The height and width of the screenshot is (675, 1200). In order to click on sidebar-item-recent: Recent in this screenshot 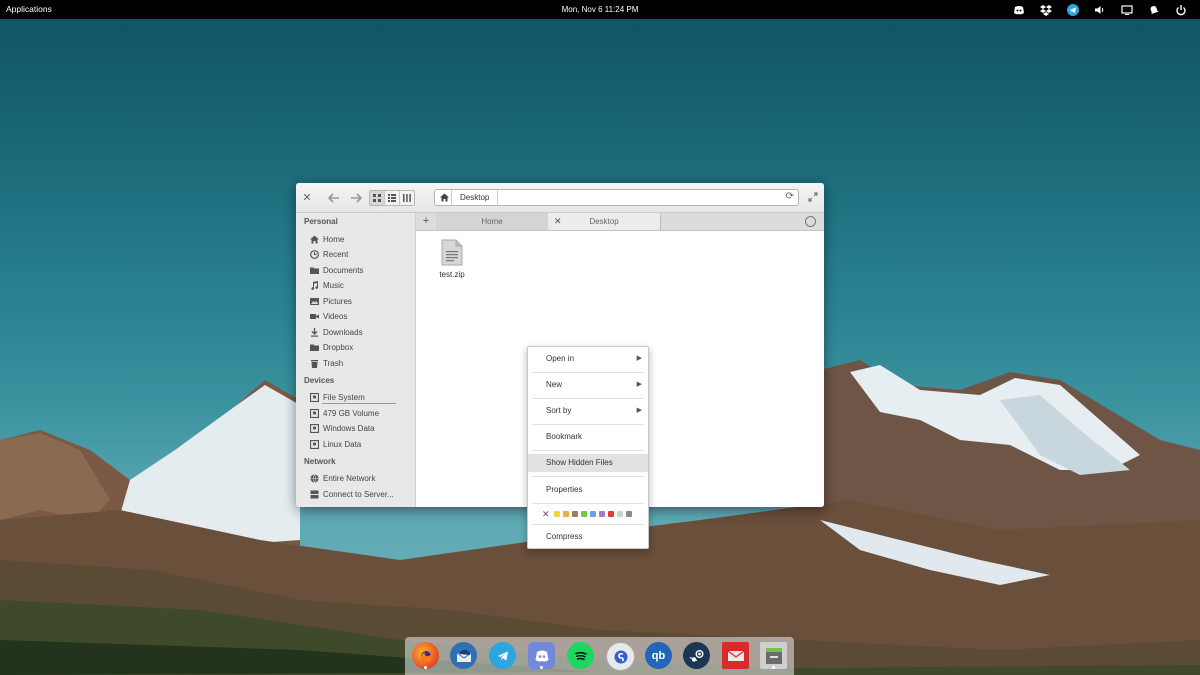, I will do `click(329, 254)`.